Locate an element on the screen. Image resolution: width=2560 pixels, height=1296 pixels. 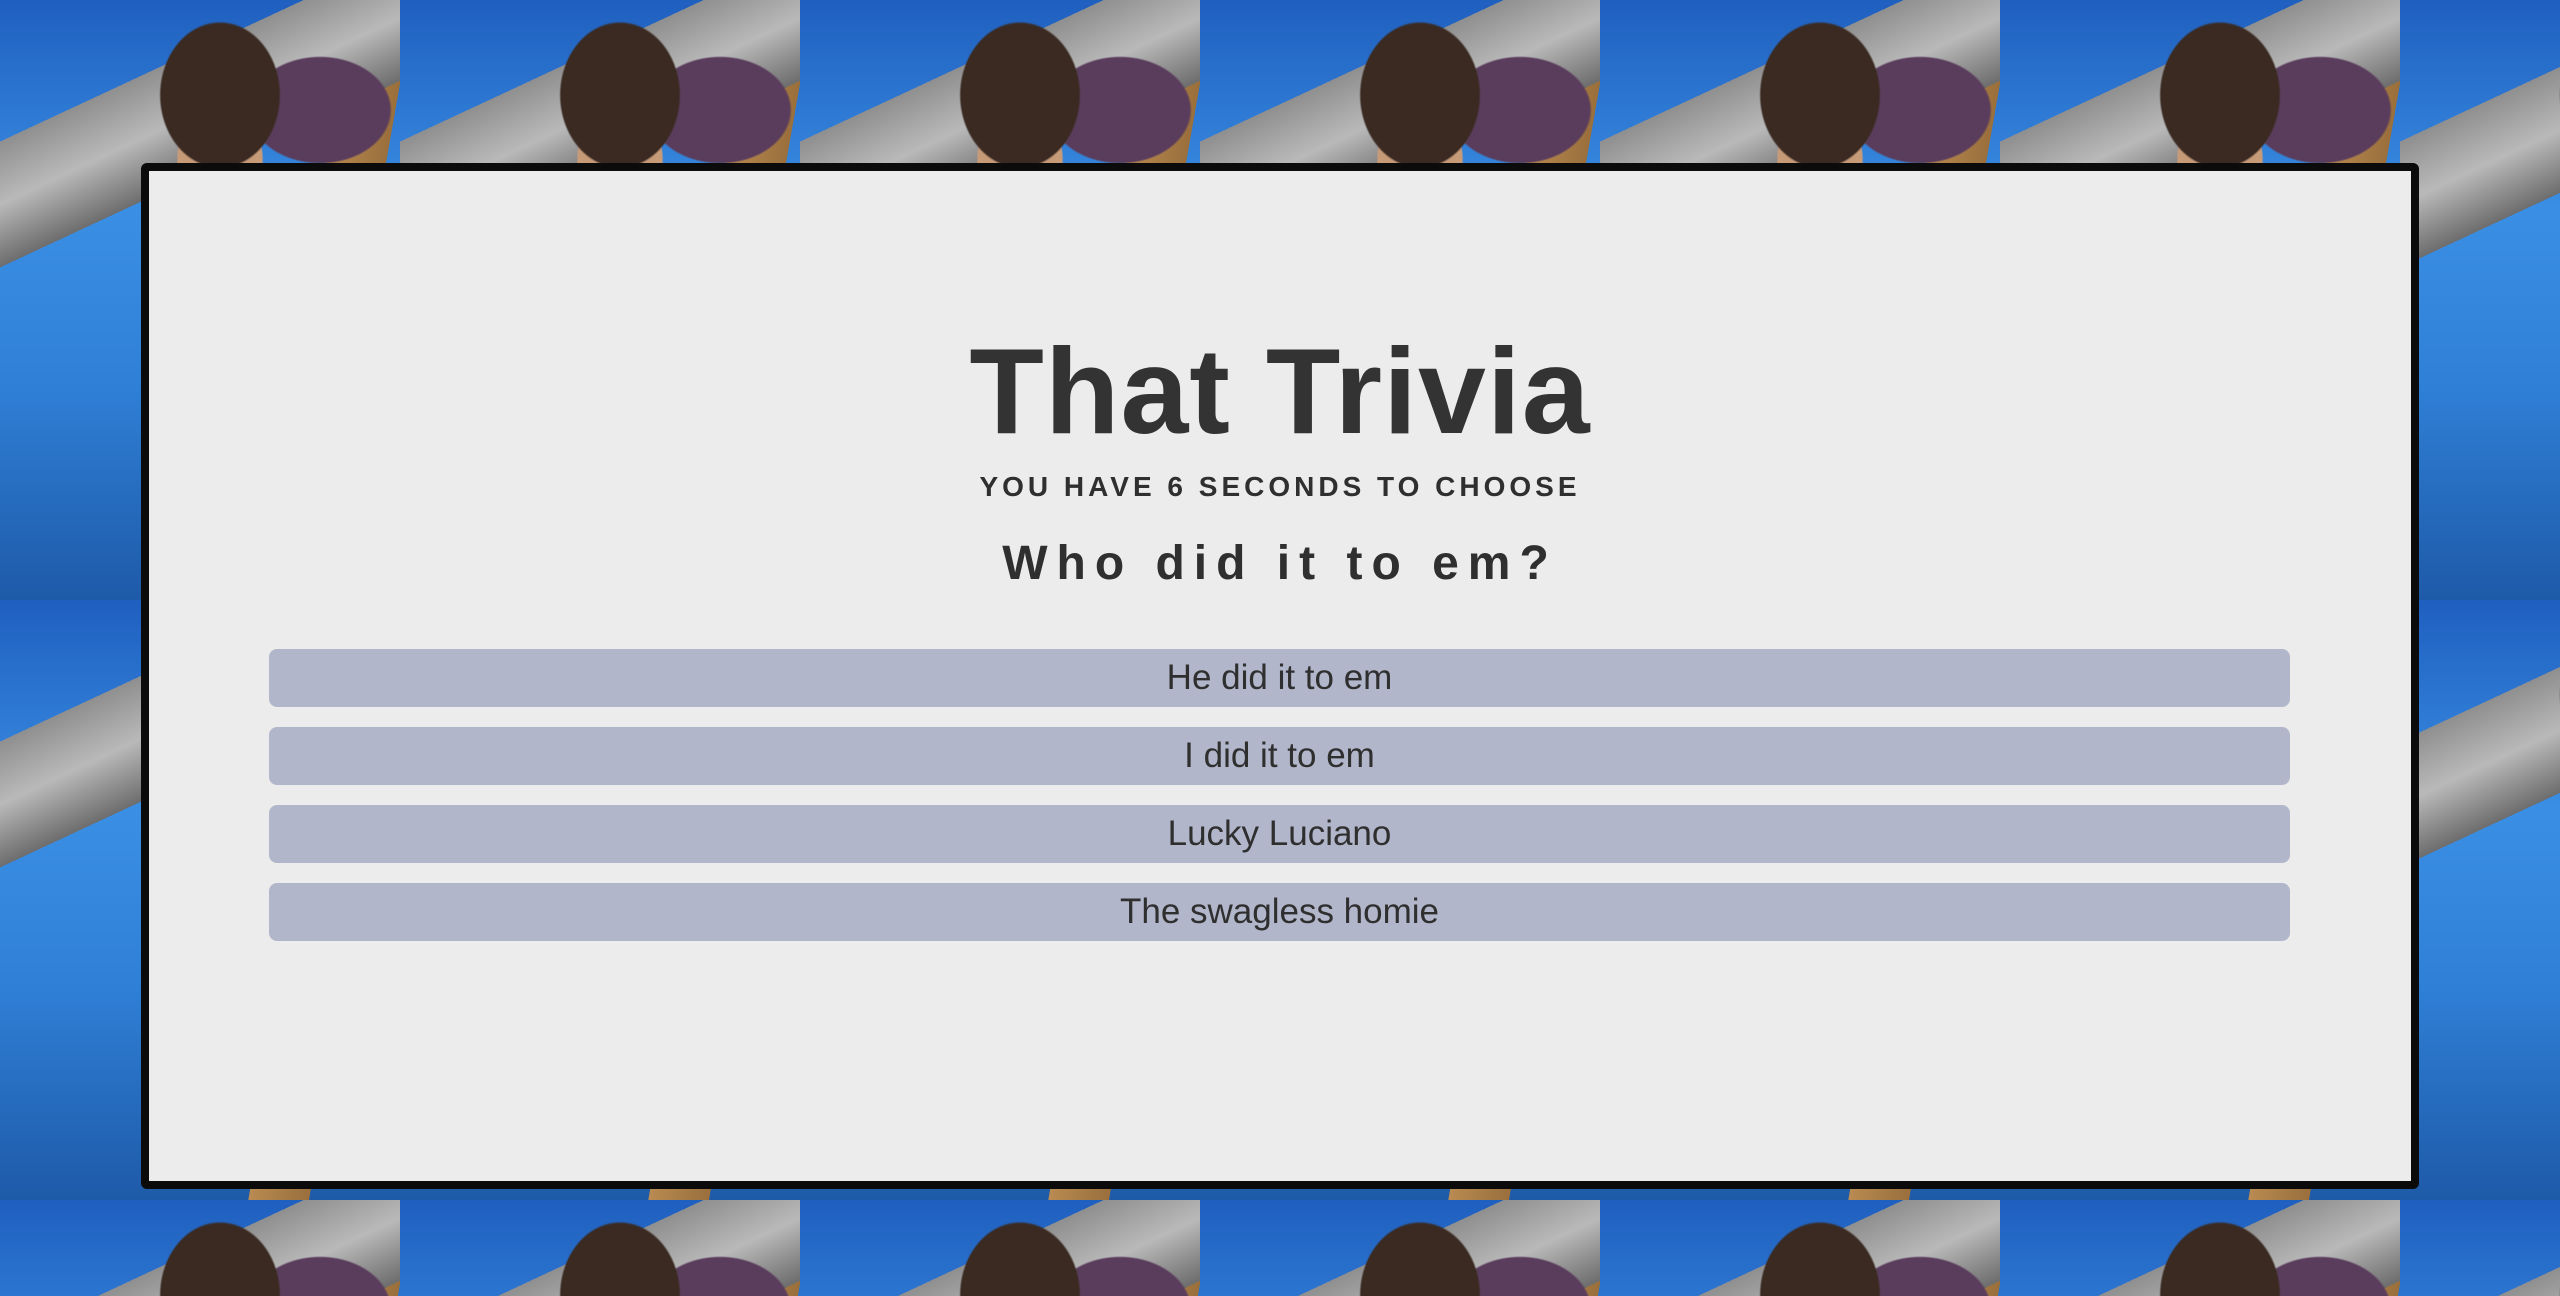
answer-option-3: Lucky Luciano is located at coordinates (1279, 834).